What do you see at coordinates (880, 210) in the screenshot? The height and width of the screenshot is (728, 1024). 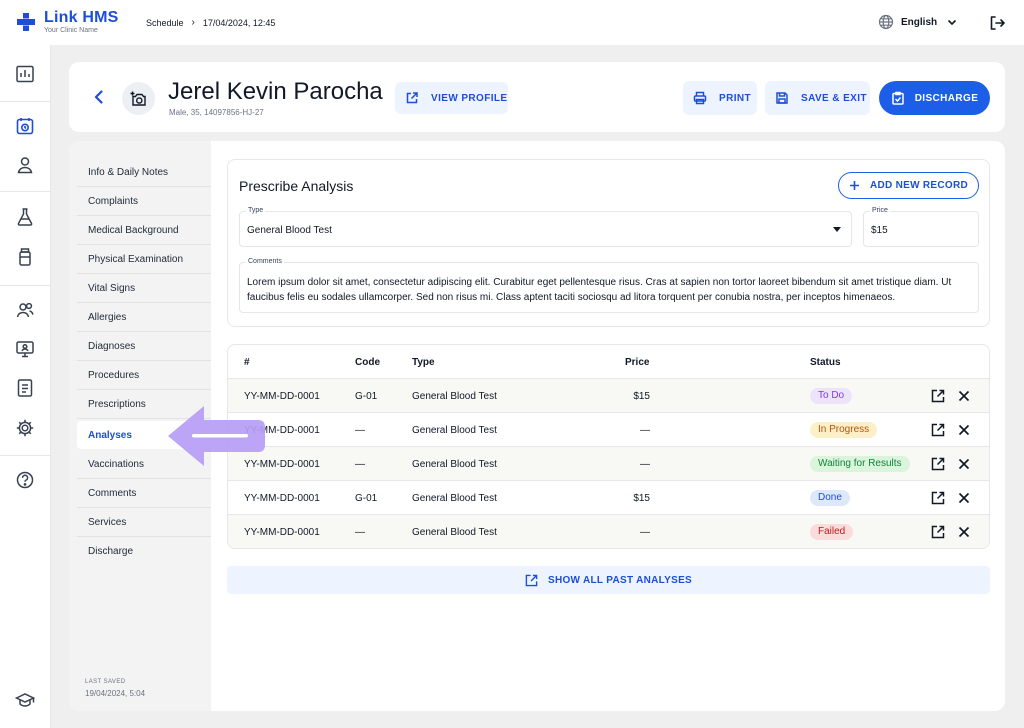 I see `price-label: Price` at bounding box center [880, 210].